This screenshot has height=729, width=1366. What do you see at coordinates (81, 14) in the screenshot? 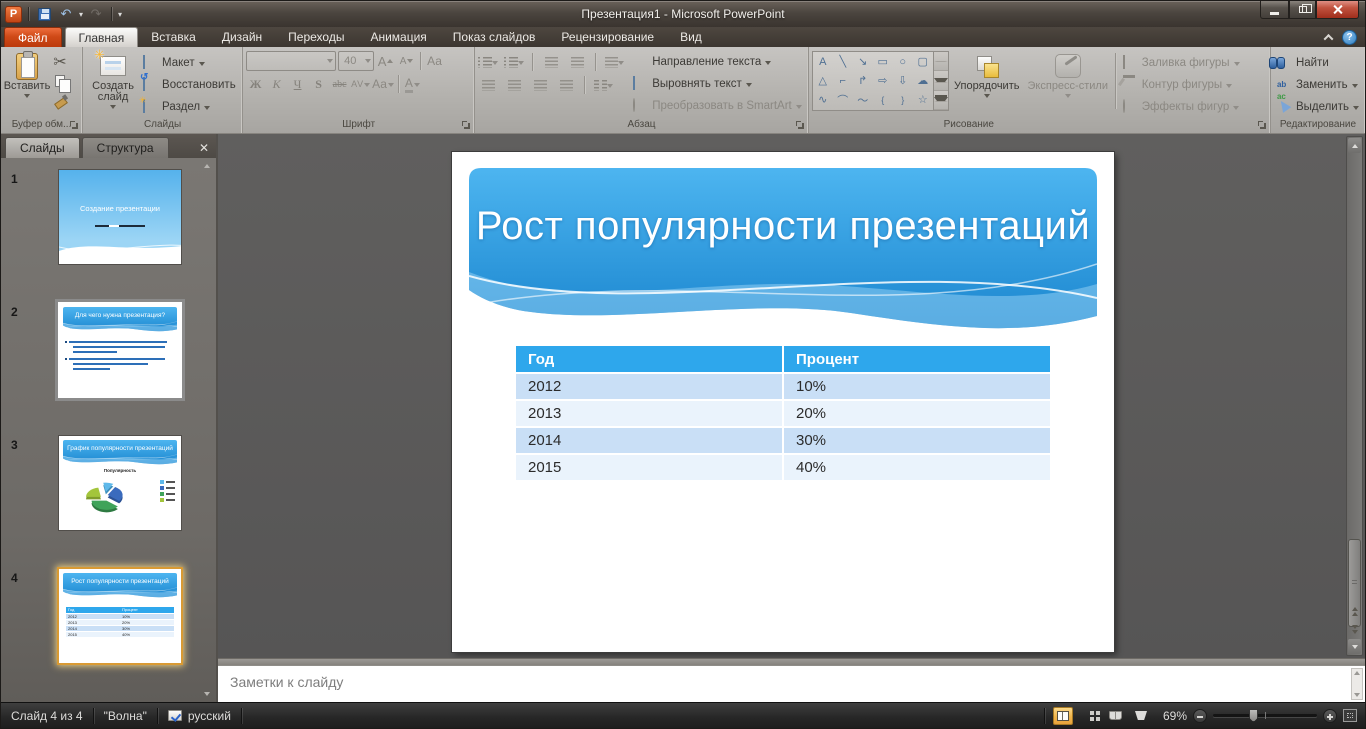
I see `undo-dropdown: ▾` at bounding box center [81, 14].